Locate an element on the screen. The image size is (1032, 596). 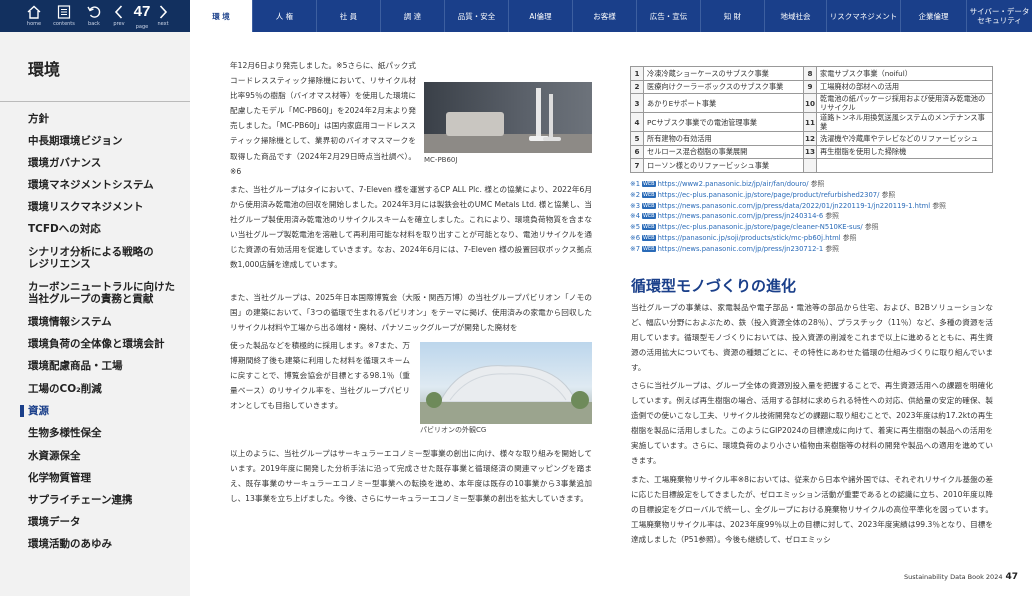
tab-cyber-data-security: サイバー・データ セキュリティ is located at coordinates (999, 16).